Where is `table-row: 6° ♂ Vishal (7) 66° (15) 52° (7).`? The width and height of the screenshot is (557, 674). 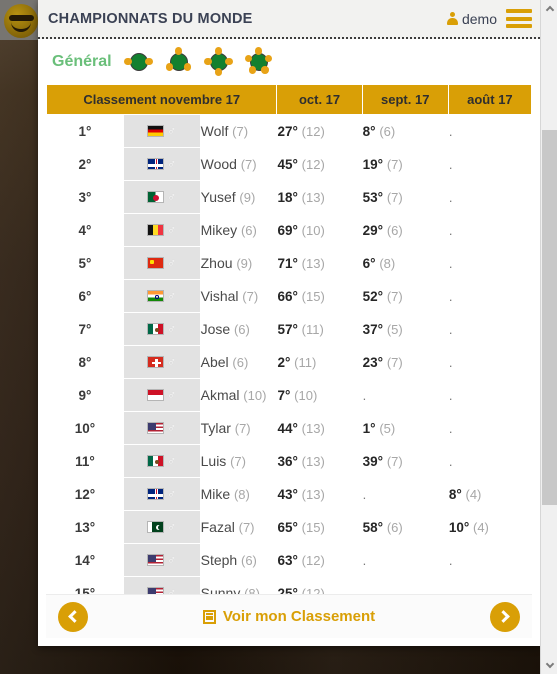 table-row: 6° ♂ Vishal (7) 66° (15) 52° (7). is located at coordinates (289, 296).